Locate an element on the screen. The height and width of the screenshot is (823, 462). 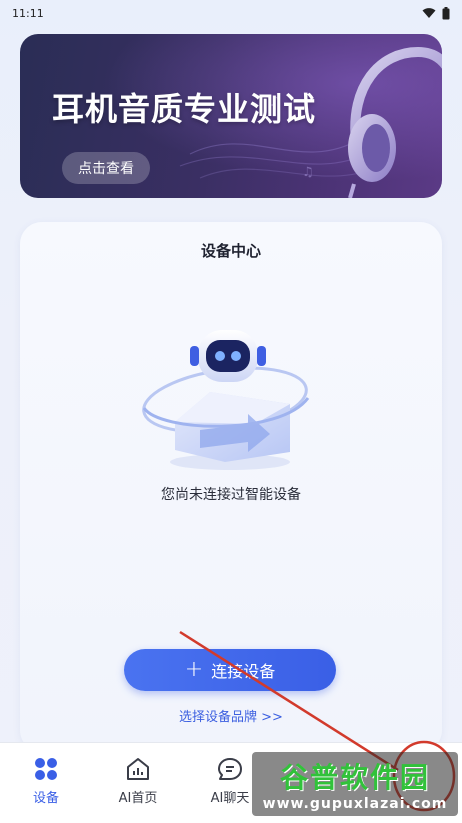
device-grid-icon is located at coordinates (46, 769).